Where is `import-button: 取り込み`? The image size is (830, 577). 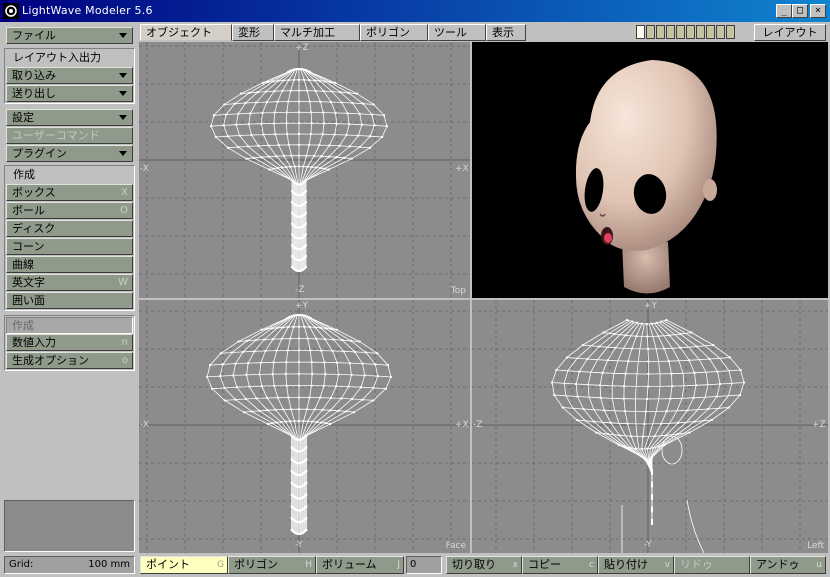
import-button: 取り込み is located at coordinates (69, 75).